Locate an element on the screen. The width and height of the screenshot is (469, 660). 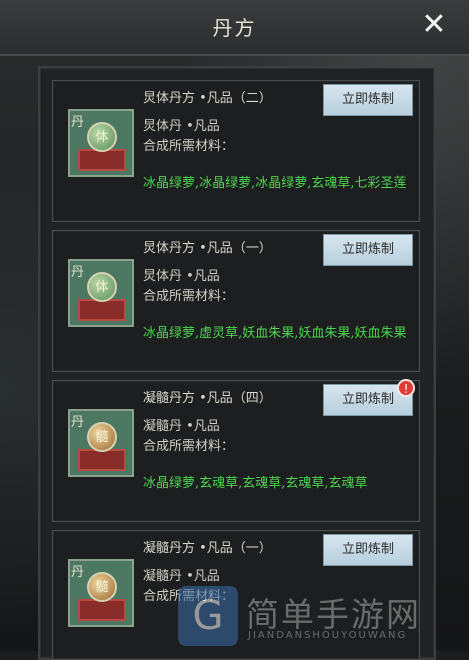
recipe-title: 凝髓丹方 •凡品（一） is located at coordinates (207, 548).